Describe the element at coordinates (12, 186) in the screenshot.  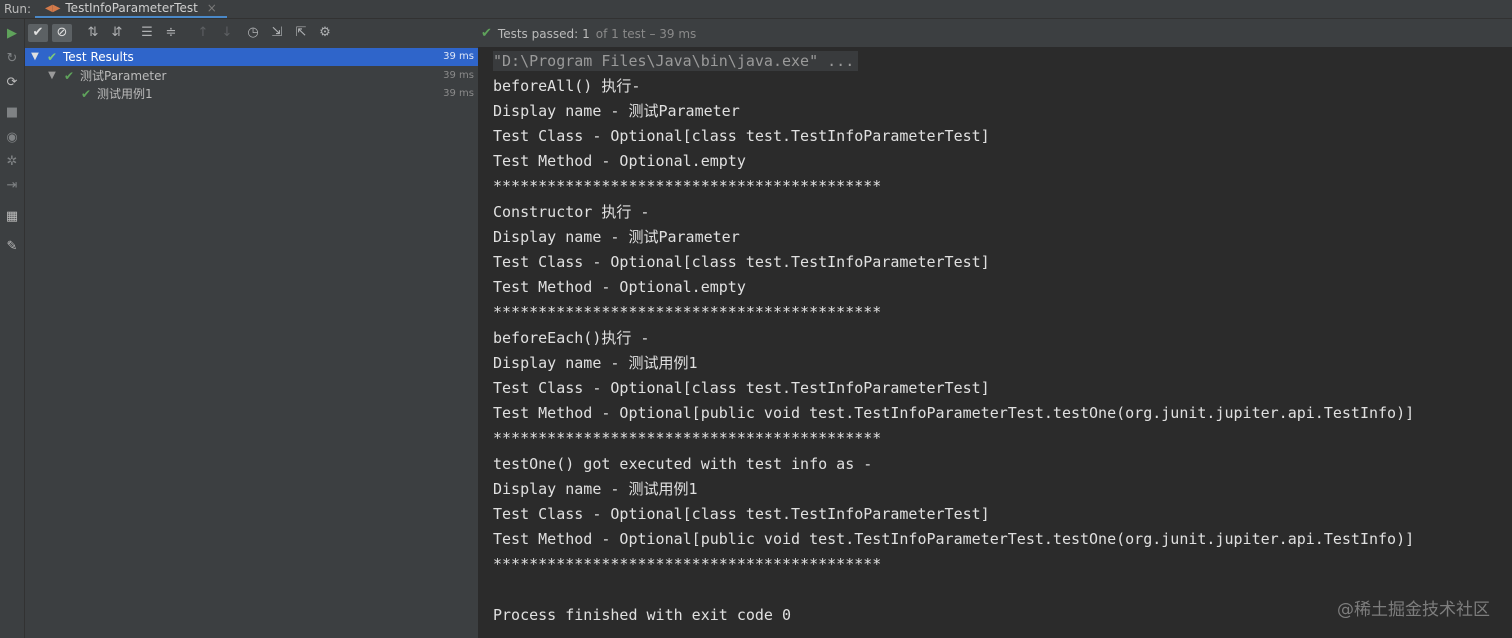
I see `exit-icon: ⇥` at that location.